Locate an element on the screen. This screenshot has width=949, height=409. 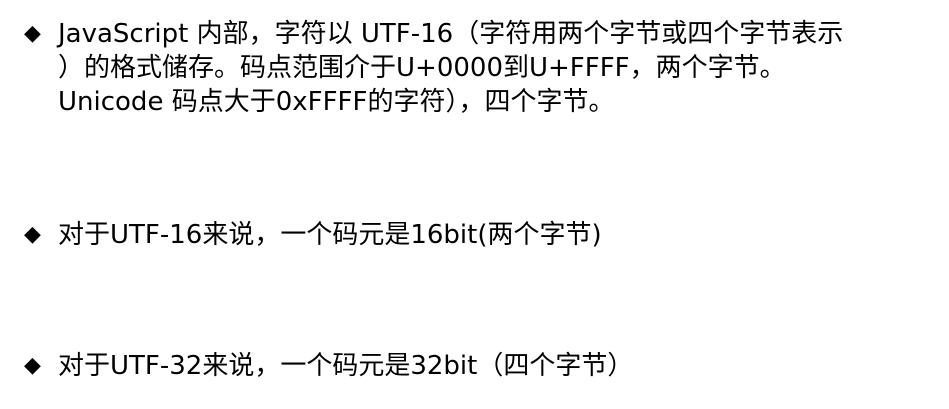
bullet-text: 对于UTF-32来说，一个码元是32bit（四个字节） is located at coordinates (346, 366).